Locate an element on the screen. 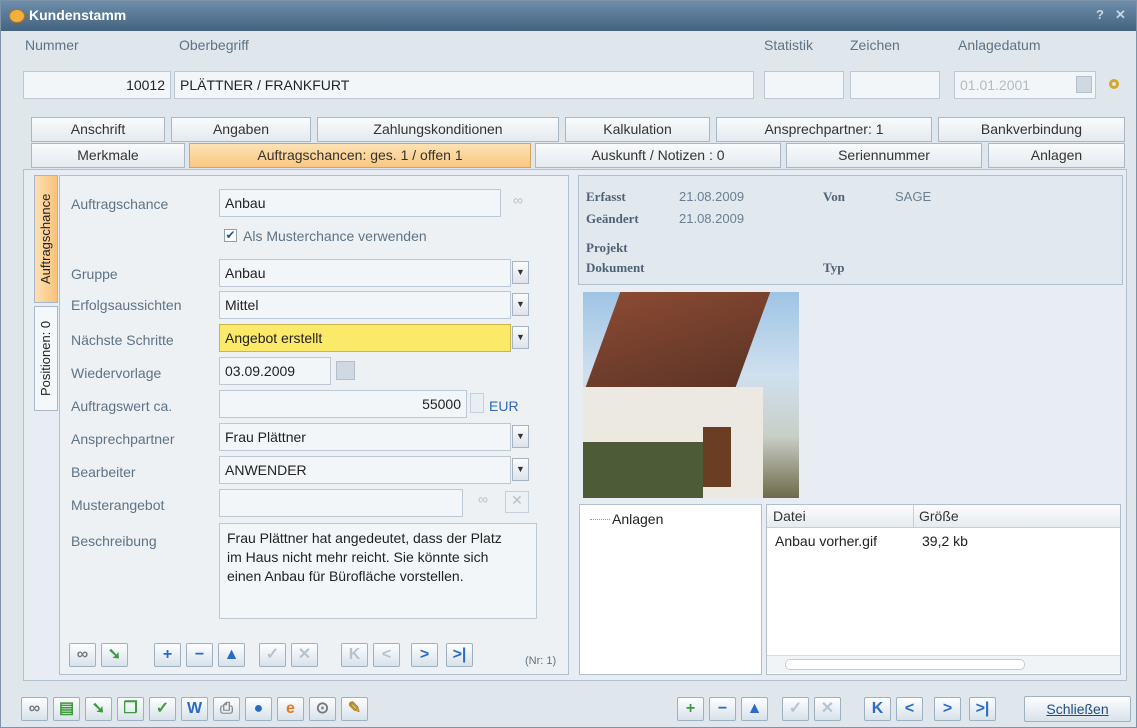 Image resolution: width=1137 pixels, height=728 pixels. muster-checkbox: ✔ is located at coordinates (230, 235).